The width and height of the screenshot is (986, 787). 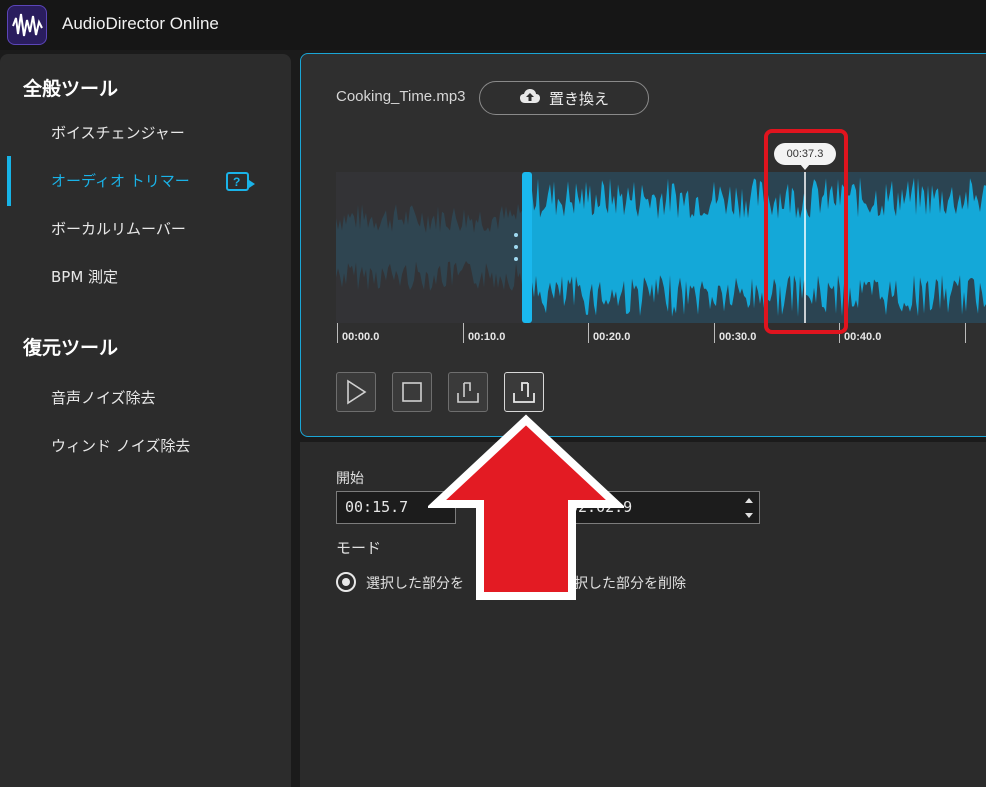 I want to click on ruler-label: 00:40.0, so click(x=863, y=337).